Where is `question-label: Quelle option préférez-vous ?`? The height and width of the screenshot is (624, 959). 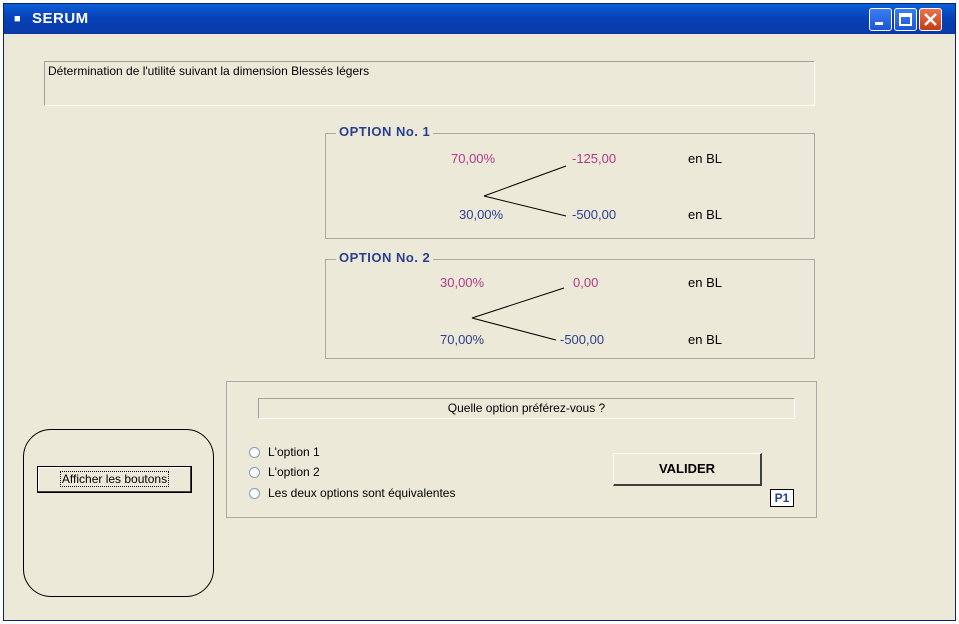
question-label: Quelle option préférez-vous ? is located at coordinates (526, 408).